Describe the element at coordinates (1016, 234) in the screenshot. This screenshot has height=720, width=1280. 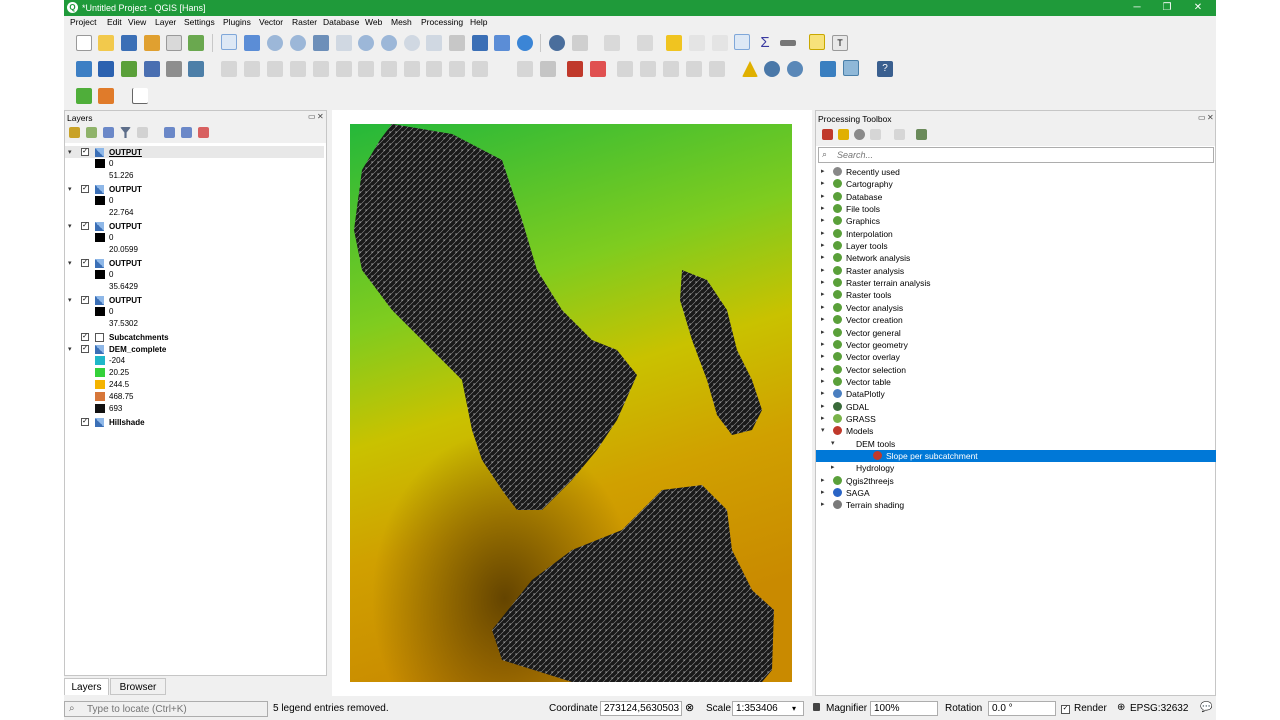
I see `toolbox-provider-item: ▸ Interpolation` at that location.